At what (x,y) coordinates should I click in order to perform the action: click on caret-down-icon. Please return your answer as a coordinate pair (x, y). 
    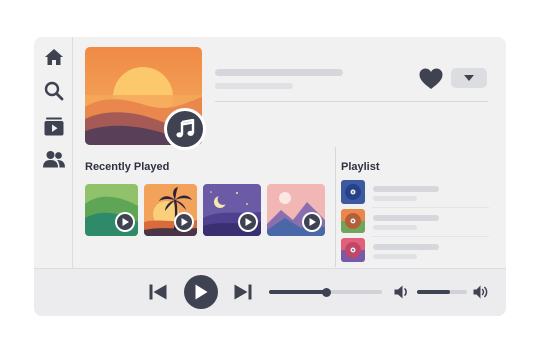
    Looking at the image, I should click on (469, 78).